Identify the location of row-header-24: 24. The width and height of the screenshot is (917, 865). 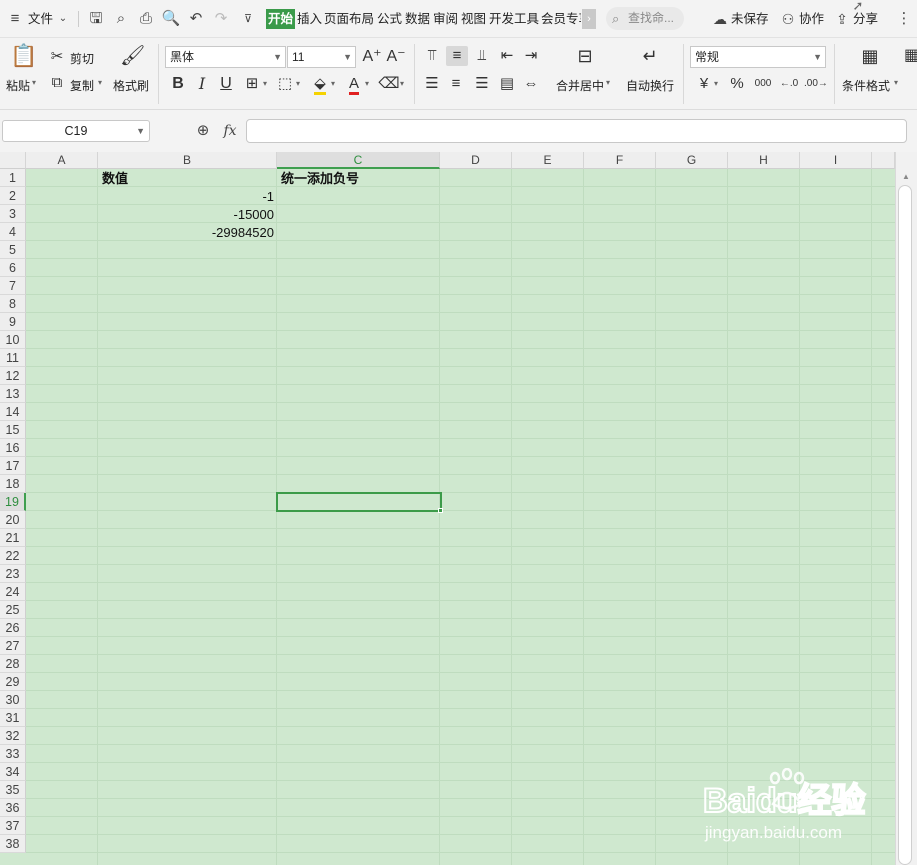
(13, 592).